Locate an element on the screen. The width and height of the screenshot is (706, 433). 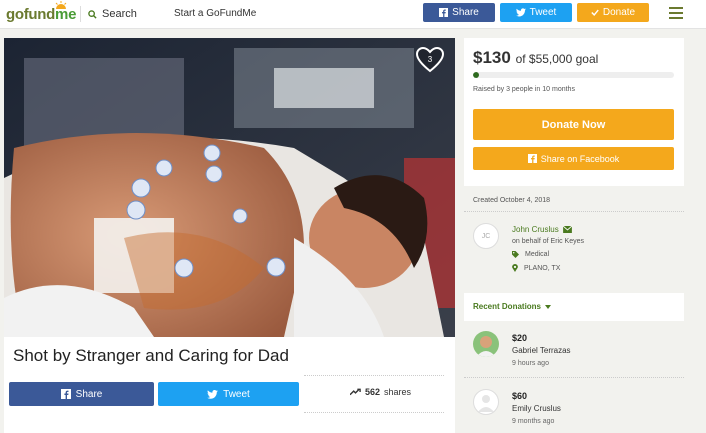
share-label: Share is located at coordinates (89, 394).